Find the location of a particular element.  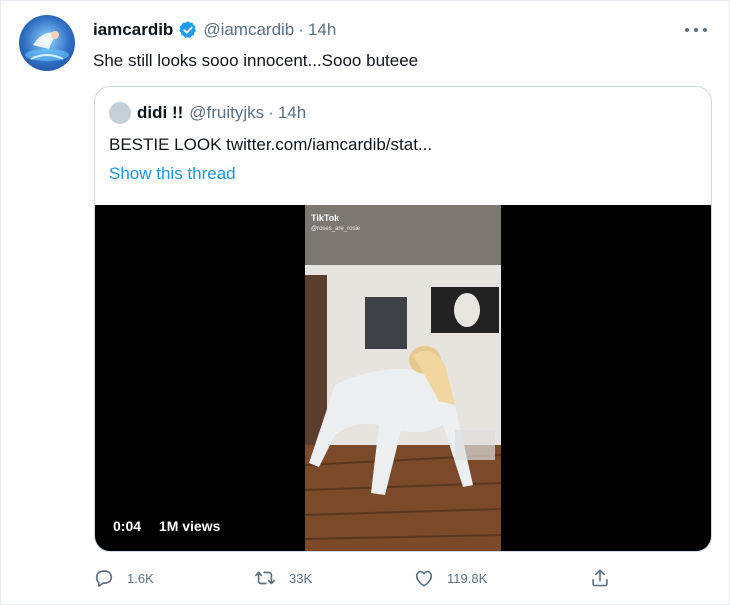

tweet-header: iamcardib @iamcardib · 14h is located at coordinates (214, 30).